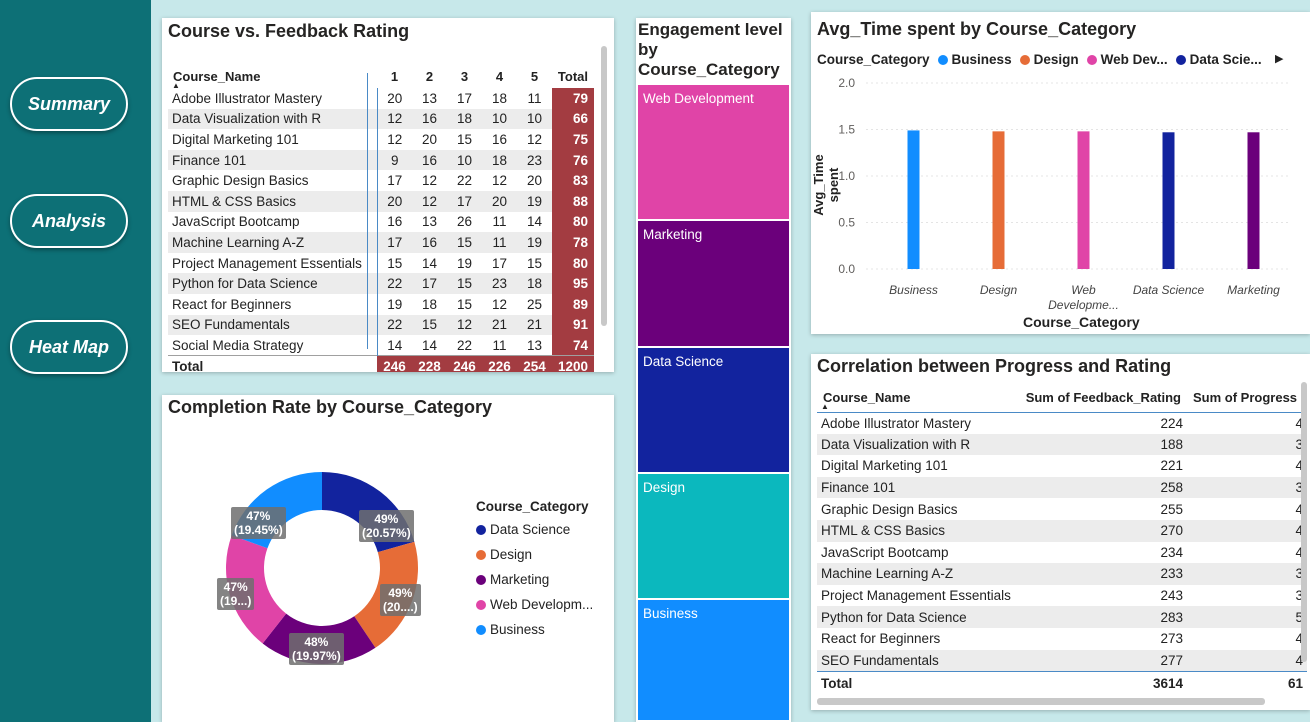 This screenshot has width=1310, height=722. I want to click on table-row: JavaScript Bootcamp 234 4, so click(1062, 553).